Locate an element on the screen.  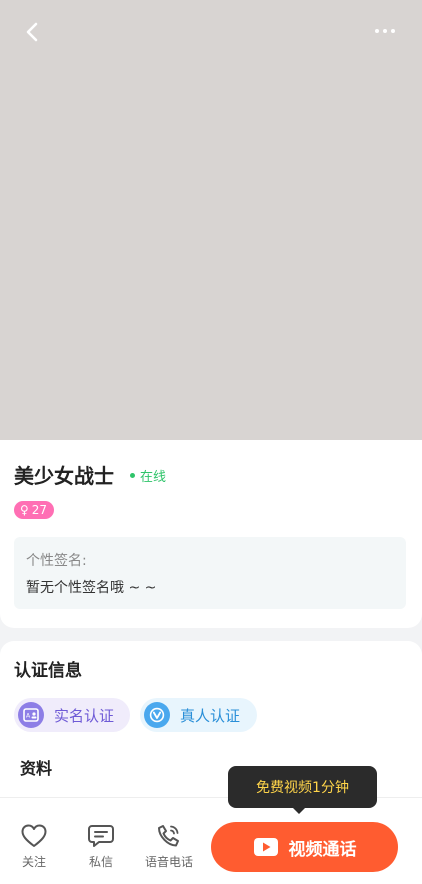
top-bar is located at coordinates (211, 32).